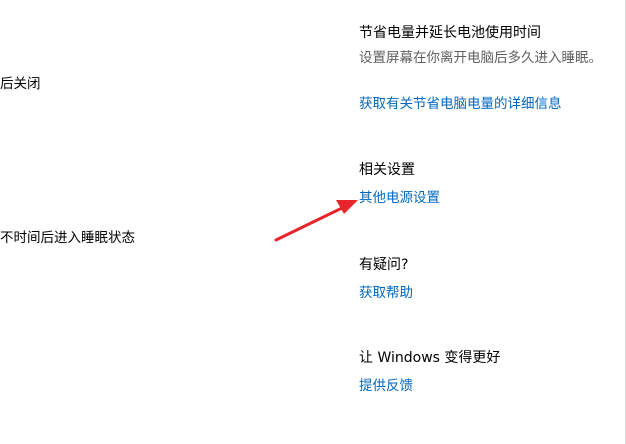 This screenshot has width=626, height=444. What do you see at coordinates (309, 224) in the screenshot?
I see `annotation-arrow-shaft` at bounding box center [309, 224].